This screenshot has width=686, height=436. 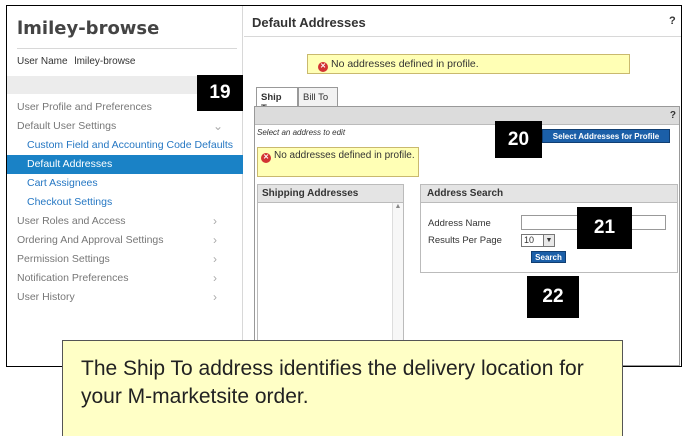 What do you see at coordinates (90, 240) in the screenshot?
I see `sidebar-item-label: Ordering And Approval Settings` at bounding box center [90, 240].